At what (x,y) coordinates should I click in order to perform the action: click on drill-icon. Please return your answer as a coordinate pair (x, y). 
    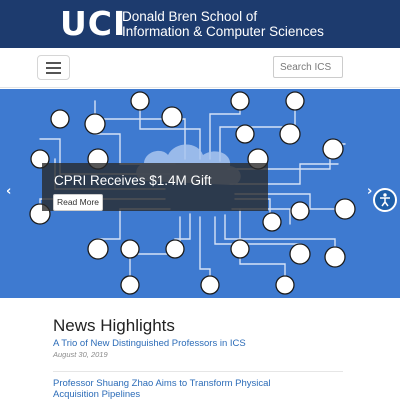
    Looking at the image, I should click on (130, 249).